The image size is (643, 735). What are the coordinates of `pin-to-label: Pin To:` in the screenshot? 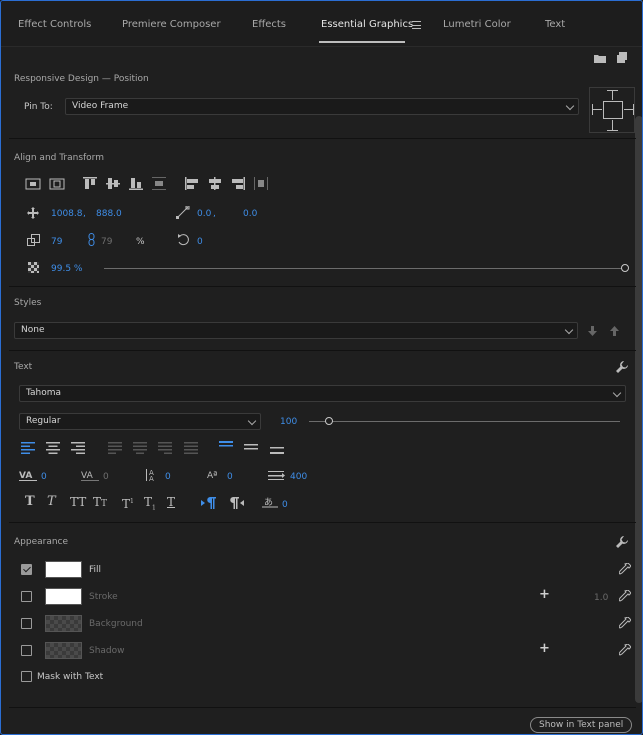 It's located at (38, 107).